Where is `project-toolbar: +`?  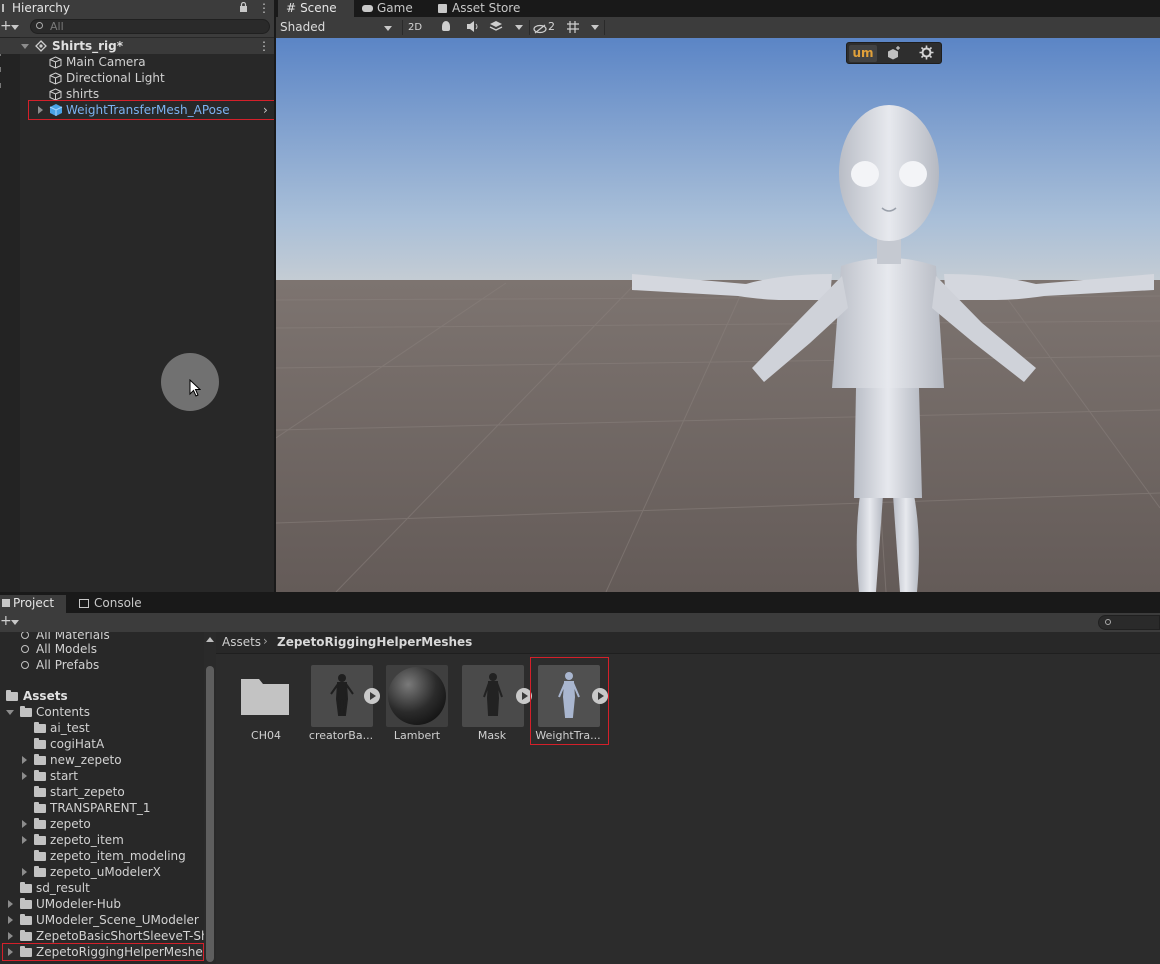
project-toolbar: + is located at coordinates (580, 622).